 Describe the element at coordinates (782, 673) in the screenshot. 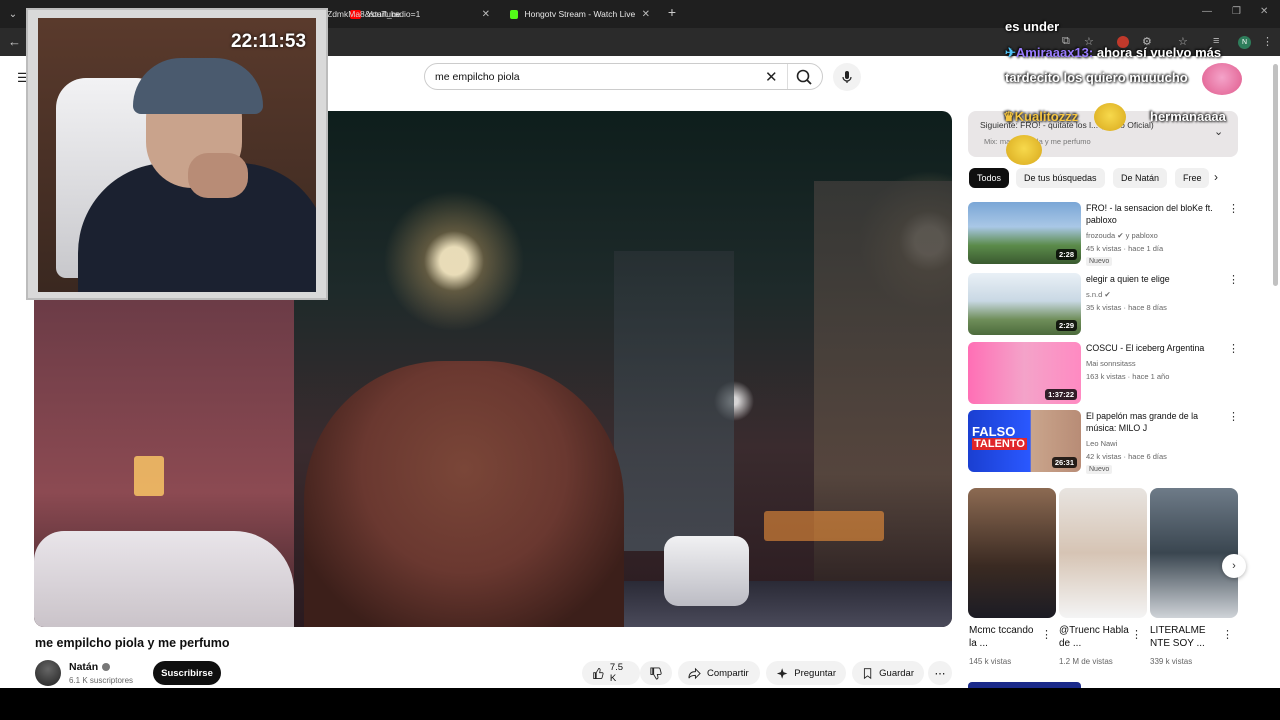

I see `sparkle-icon` at that location.